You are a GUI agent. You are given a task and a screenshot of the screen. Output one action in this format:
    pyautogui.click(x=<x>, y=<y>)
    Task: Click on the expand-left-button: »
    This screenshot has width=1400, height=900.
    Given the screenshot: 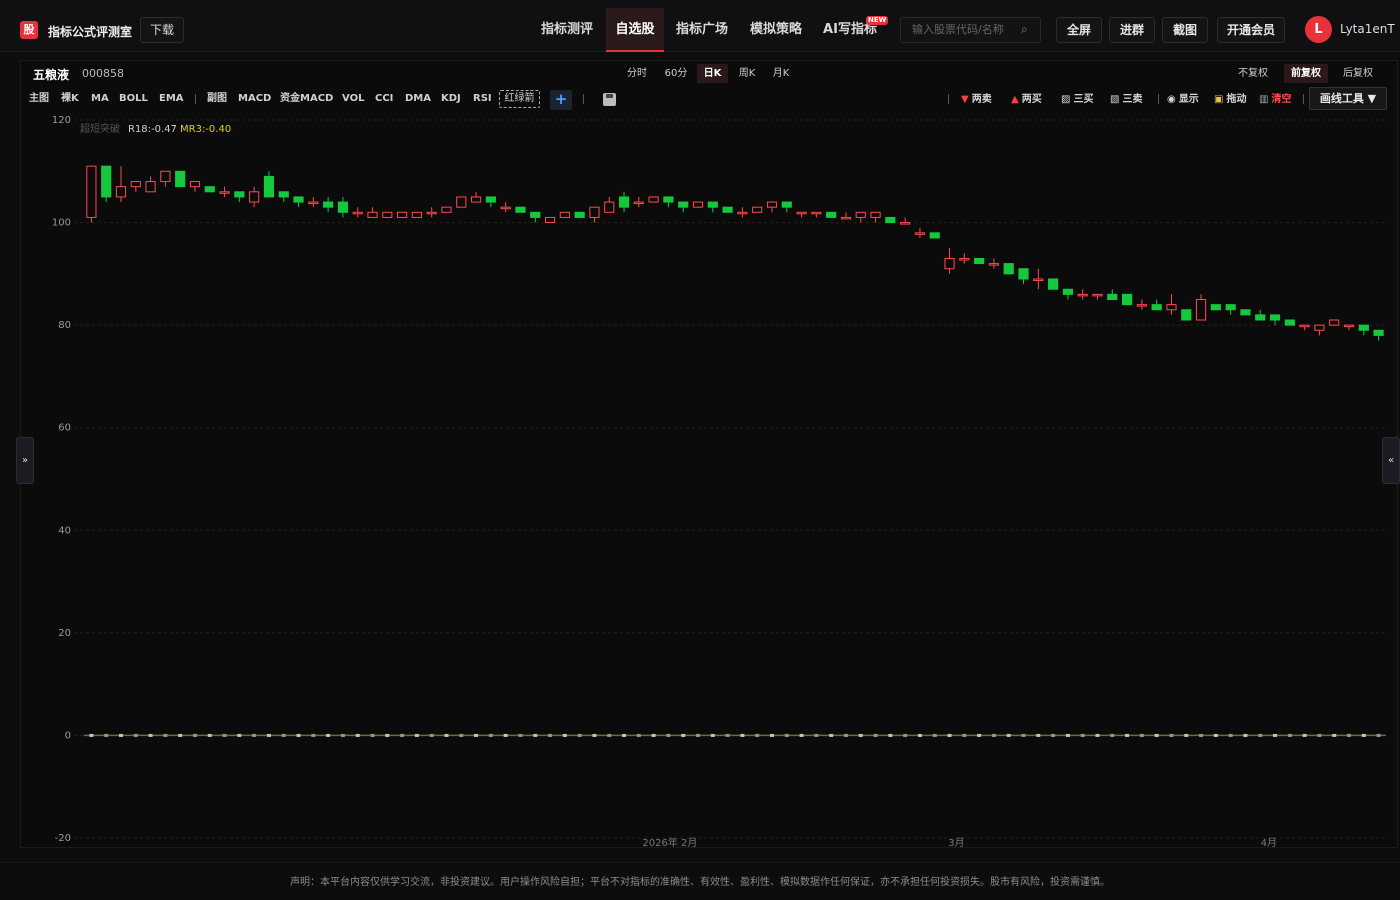 What is the action you would take?
    pyautogui.click(x=25, y=460)
    